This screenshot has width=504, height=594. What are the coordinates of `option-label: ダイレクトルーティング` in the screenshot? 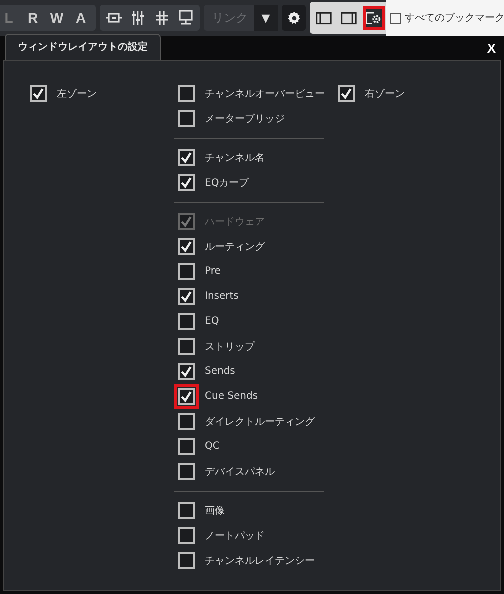 It's located at (260, 422).